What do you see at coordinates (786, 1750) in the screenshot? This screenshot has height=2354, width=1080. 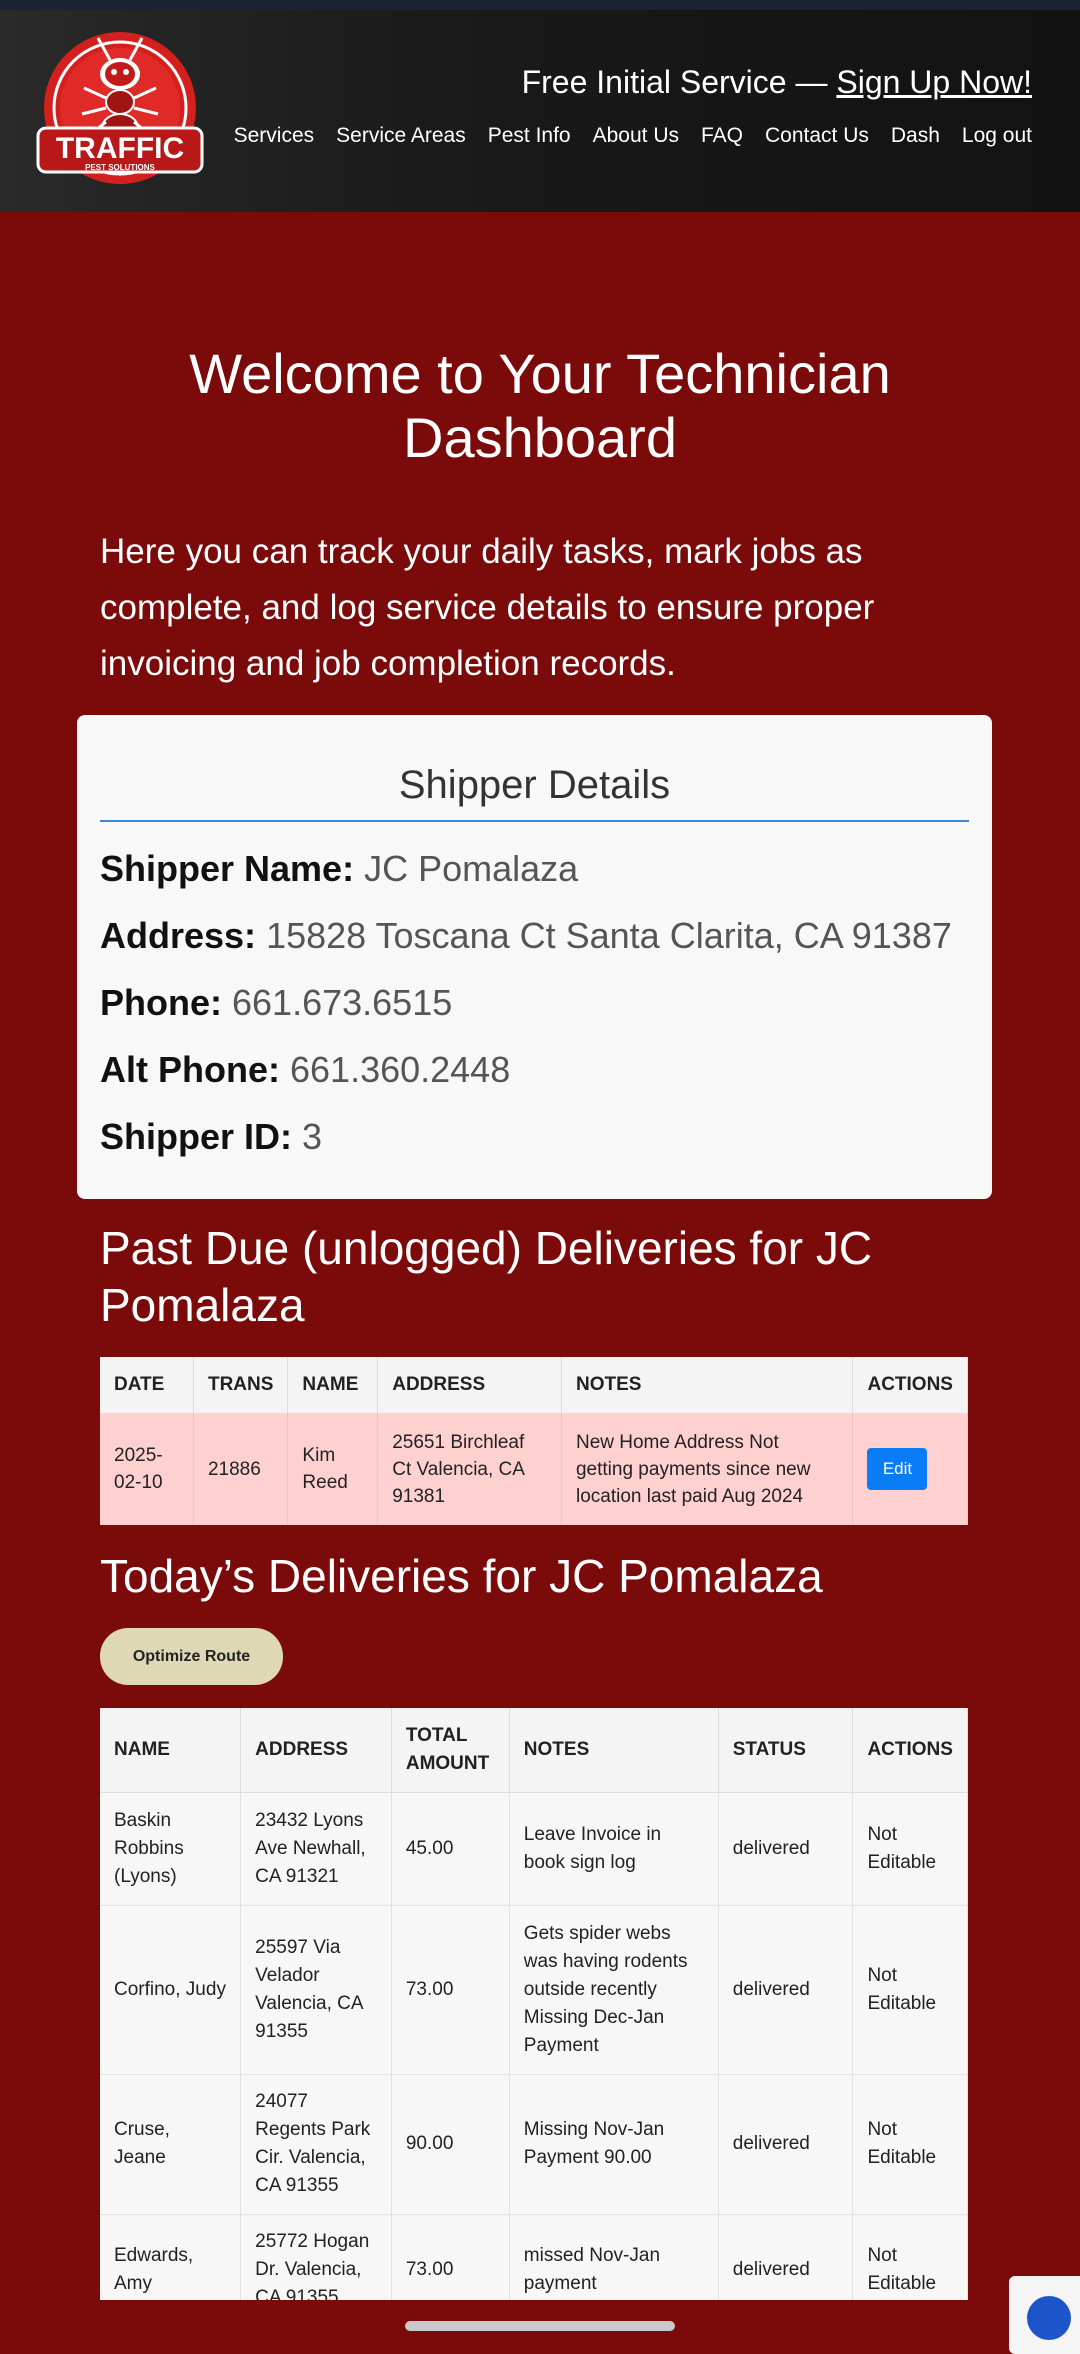 I see `column-header-status: STATUS` at bounding box center [786, 1750].